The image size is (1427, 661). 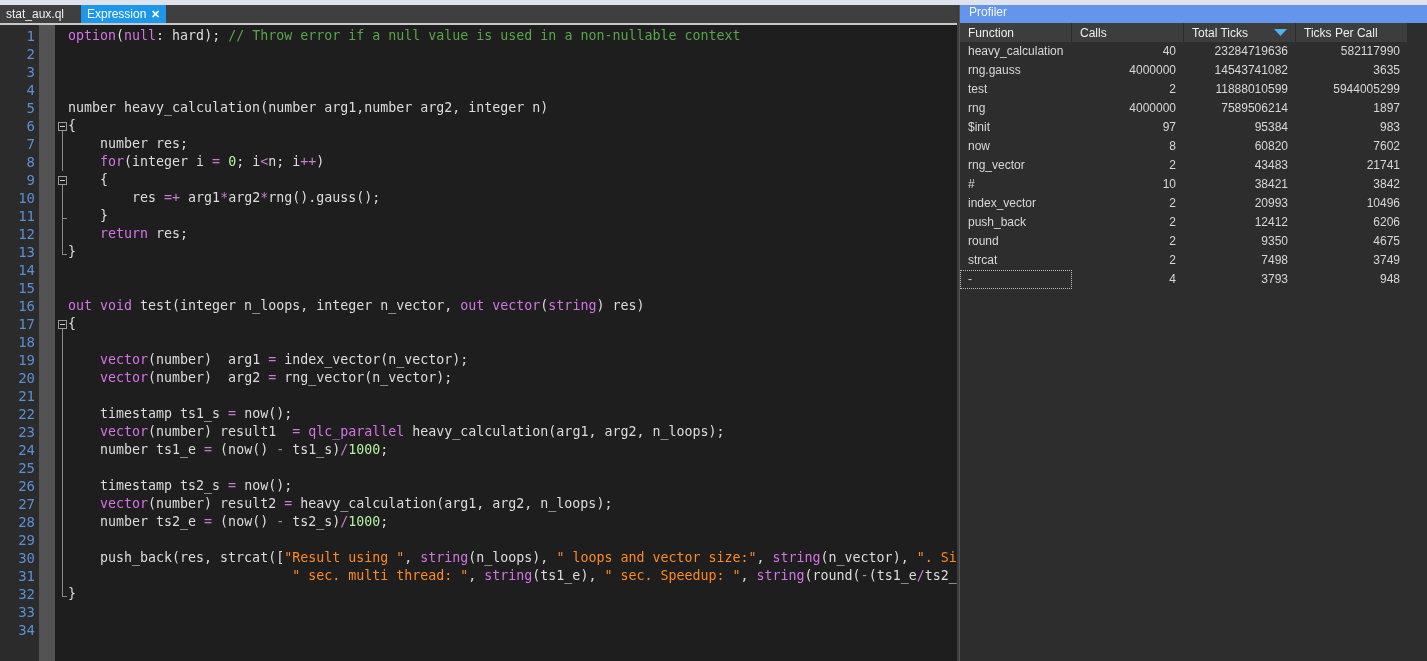 What do you see at coordinates (404, 36) in the screenshot?
I see `code-line: option(null: hard); // Throw error if a null value is used in a non-nullable context` at bounding box center [404, 36].